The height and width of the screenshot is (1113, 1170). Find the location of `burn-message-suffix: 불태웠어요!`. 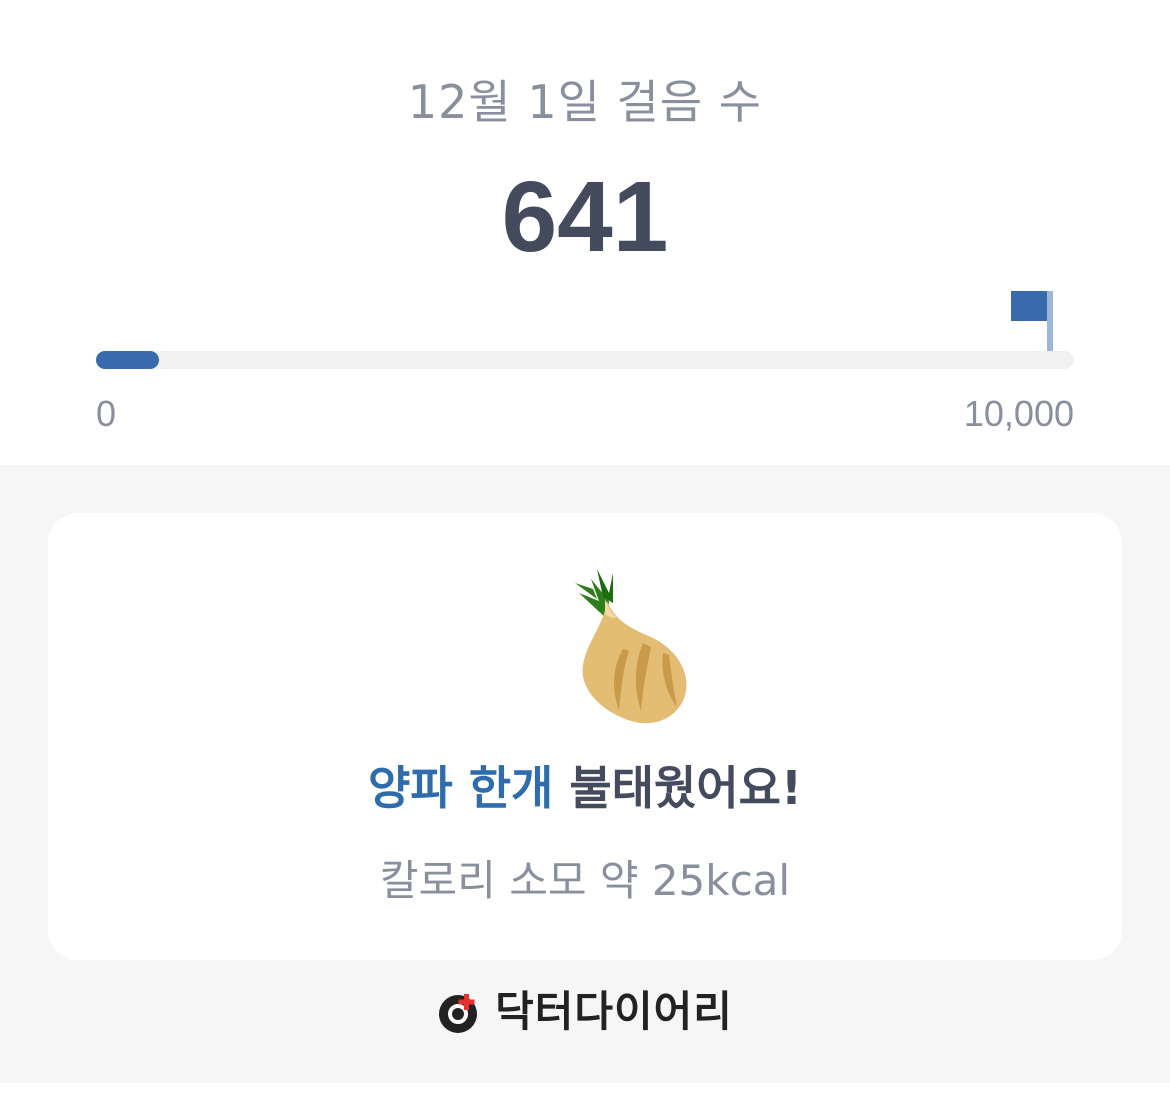

burn-message-suffix: 불태웠어요! is located at coordinates (677, 788).